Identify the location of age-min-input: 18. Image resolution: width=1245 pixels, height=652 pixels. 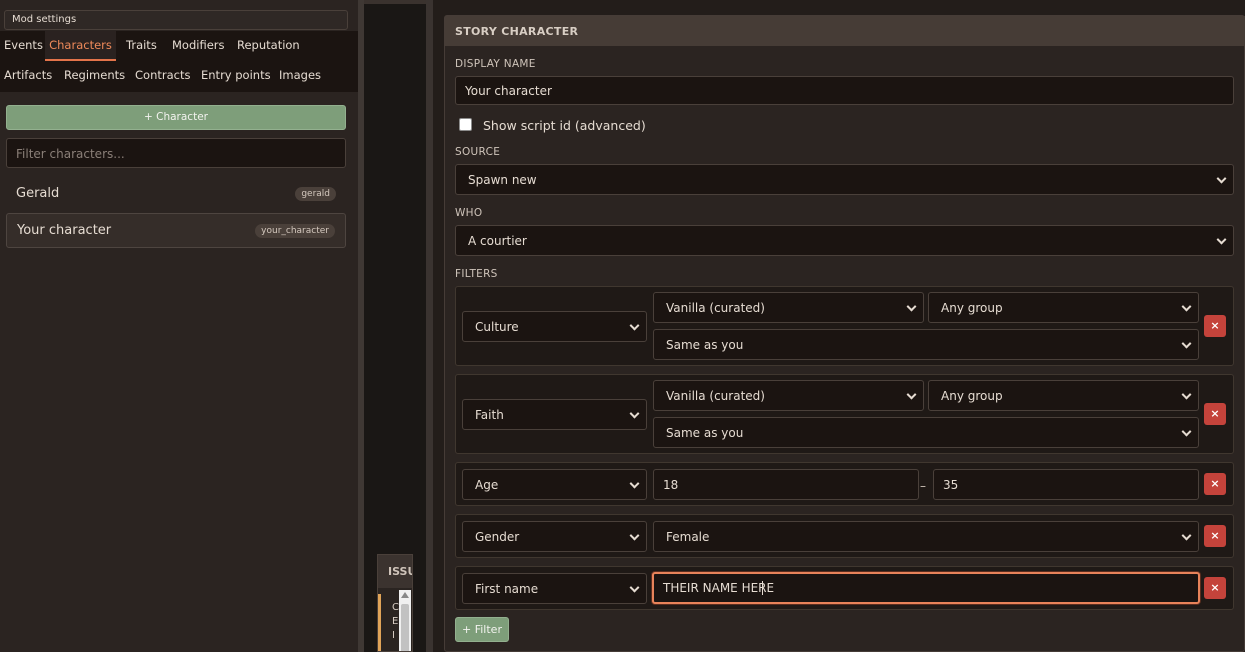
(786, 484).